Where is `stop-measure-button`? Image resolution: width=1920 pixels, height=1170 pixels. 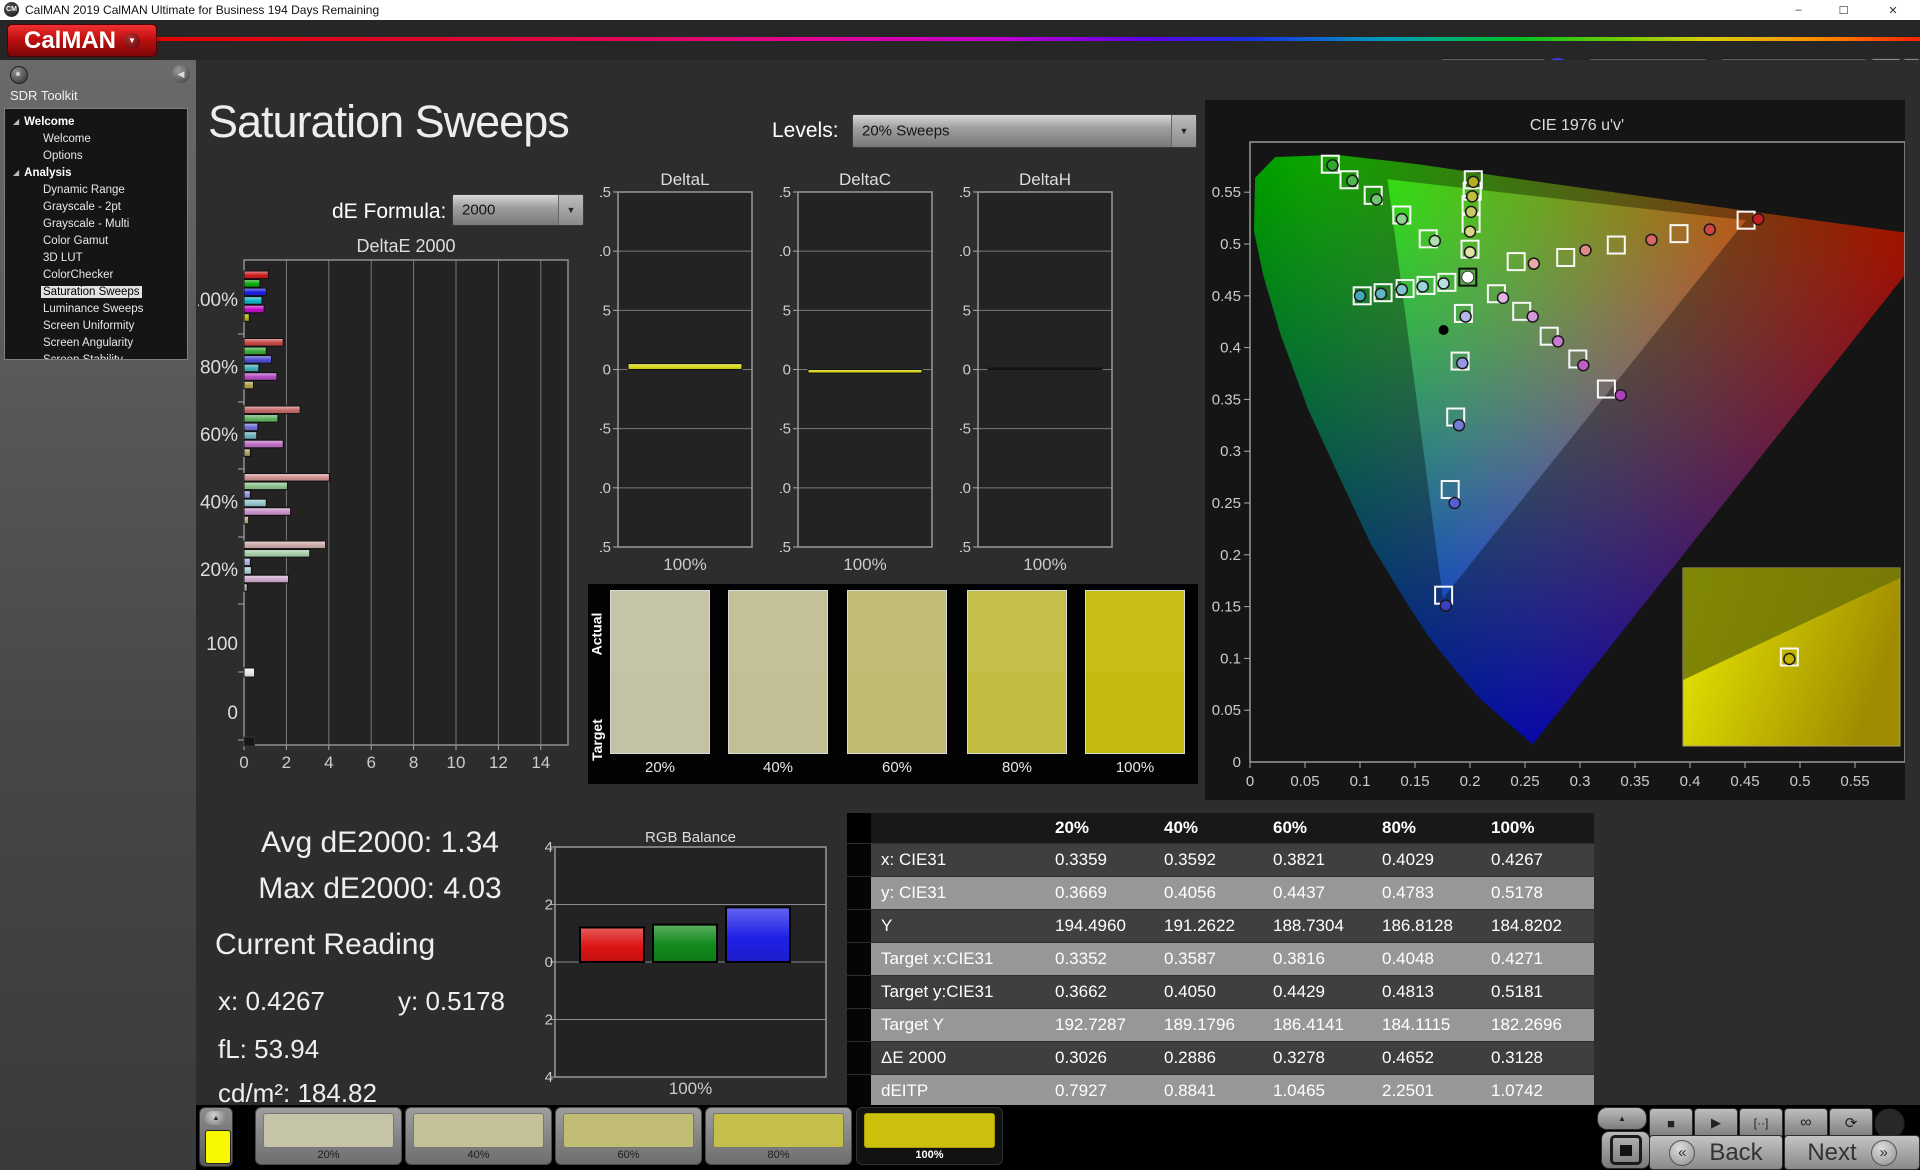
stop-measure-button is located at coordinates (1625, 1150).